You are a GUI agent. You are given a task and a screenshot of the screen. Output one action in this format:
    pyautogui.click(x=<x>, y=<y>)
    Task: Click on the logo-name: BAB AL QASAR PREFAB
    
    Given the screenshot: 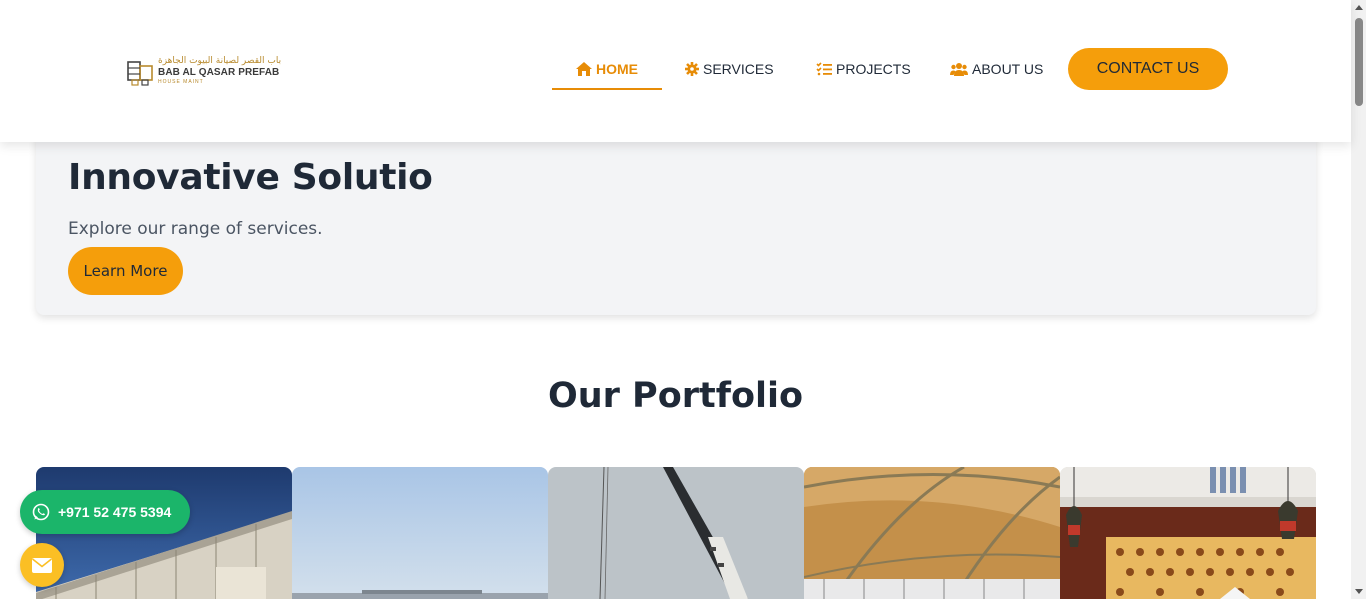 What is the action you would take?
    pyautogui.click(x=219, y=72)
    